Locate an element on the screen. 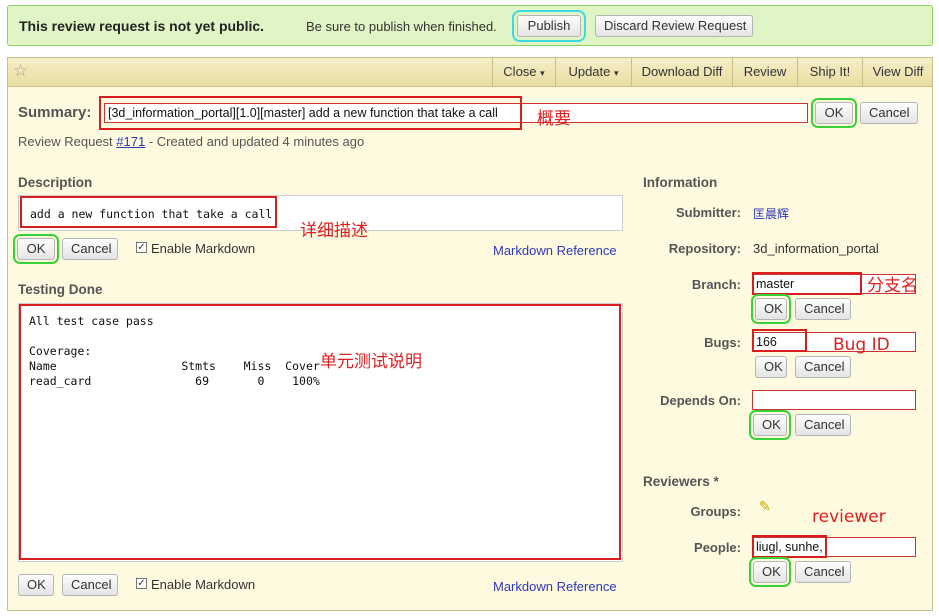 The width and height of the screenshot is (939, 616). view-diff-link: View Diff is located at coordinates (897, 72).